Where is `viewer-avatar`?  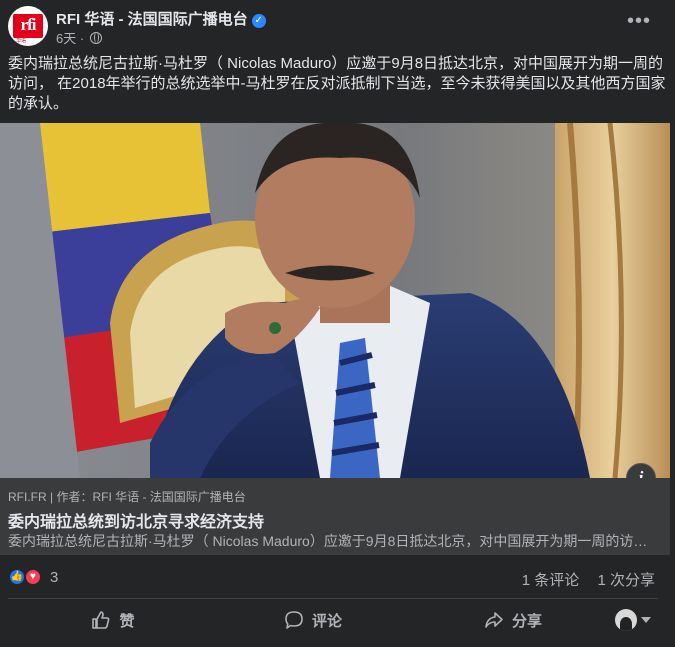
viewer-avatar is located at coordinates (626, 620).